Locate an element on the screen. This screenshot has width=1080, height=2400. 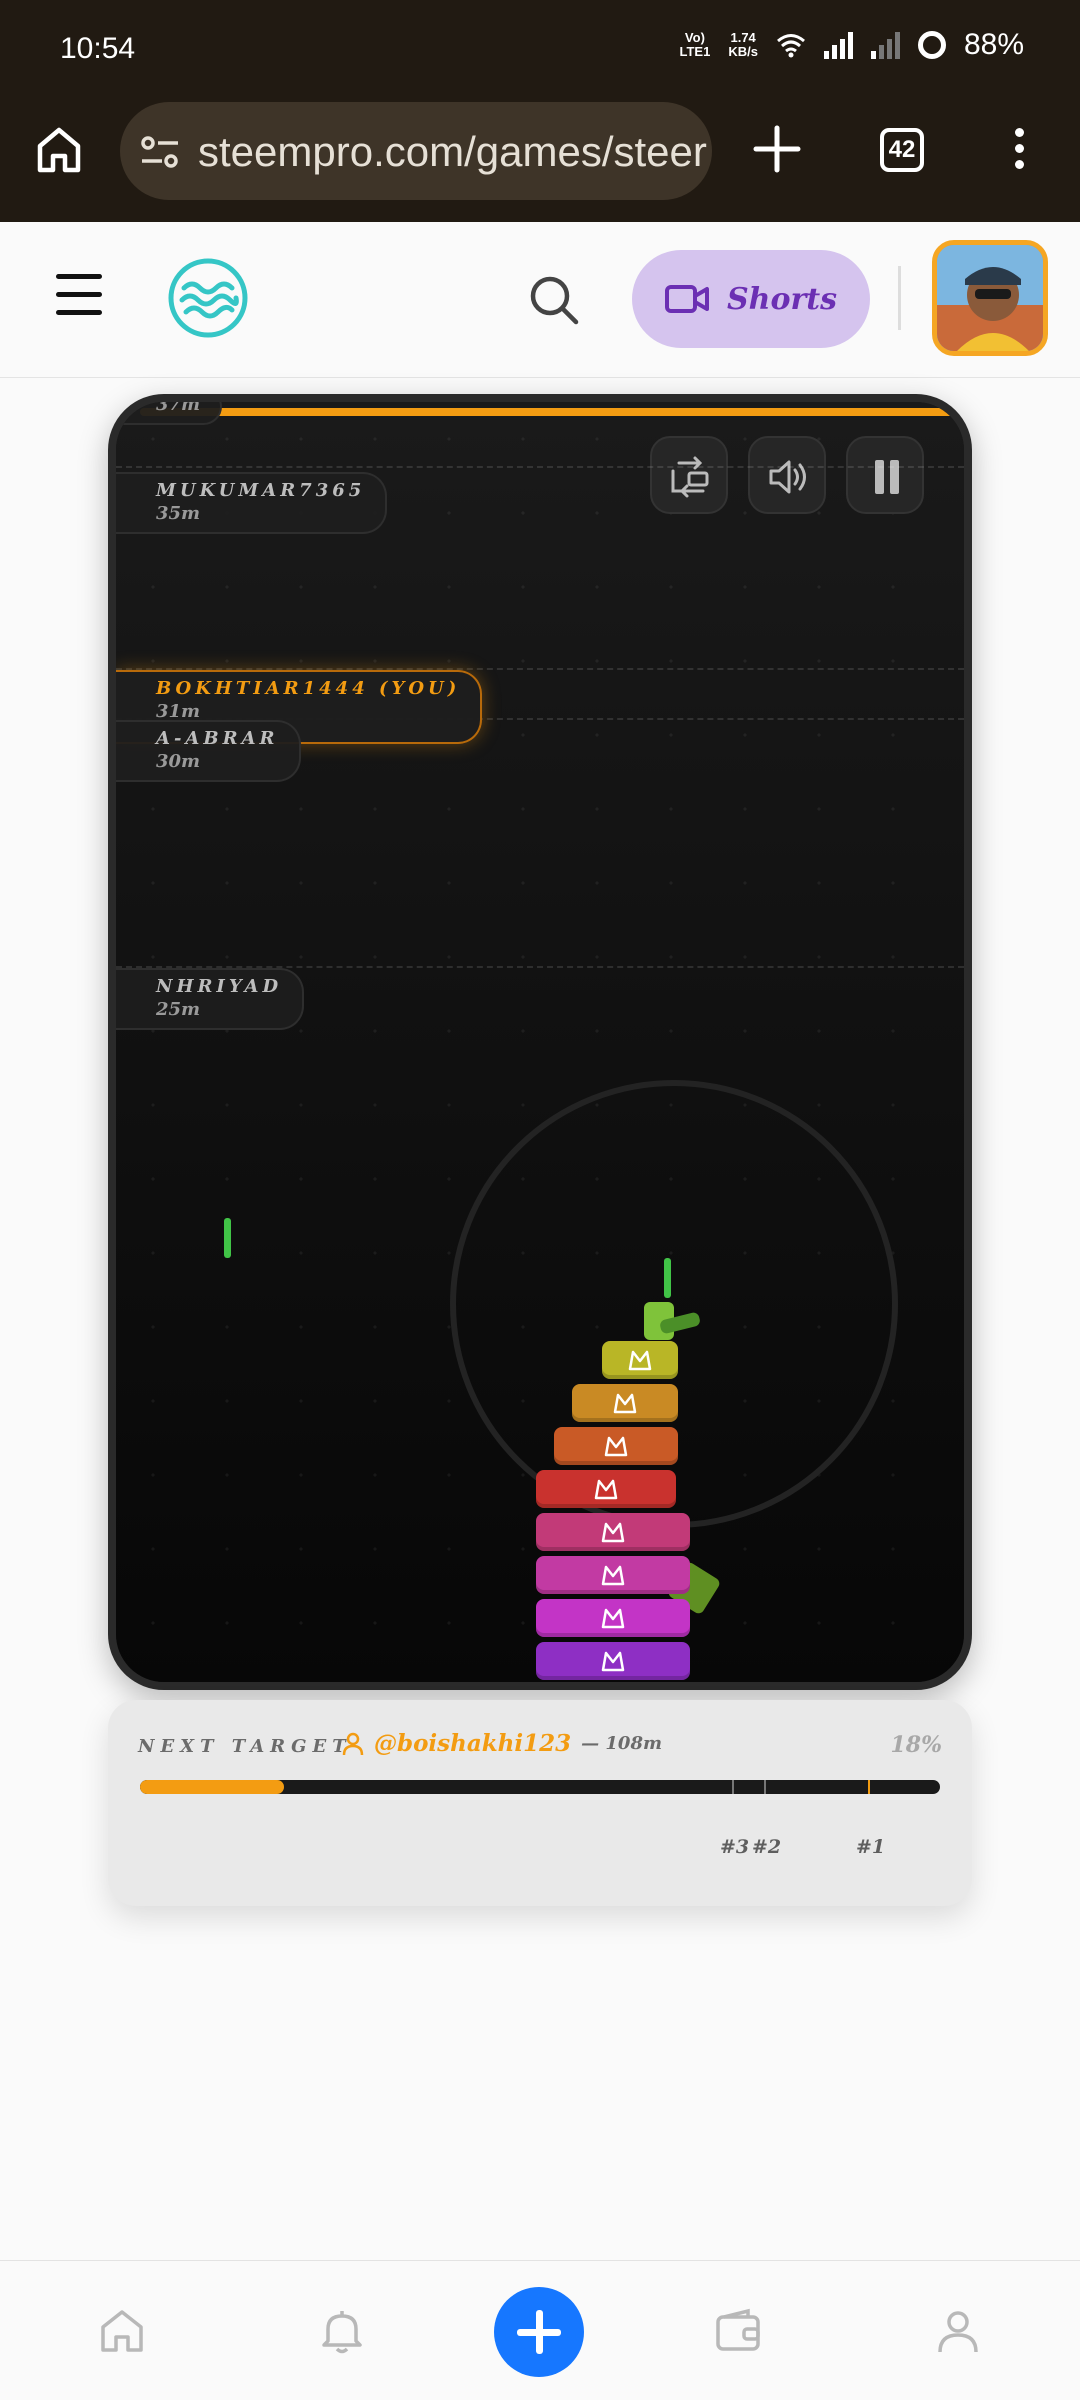
pause-button is located at coordinates (885, 475).